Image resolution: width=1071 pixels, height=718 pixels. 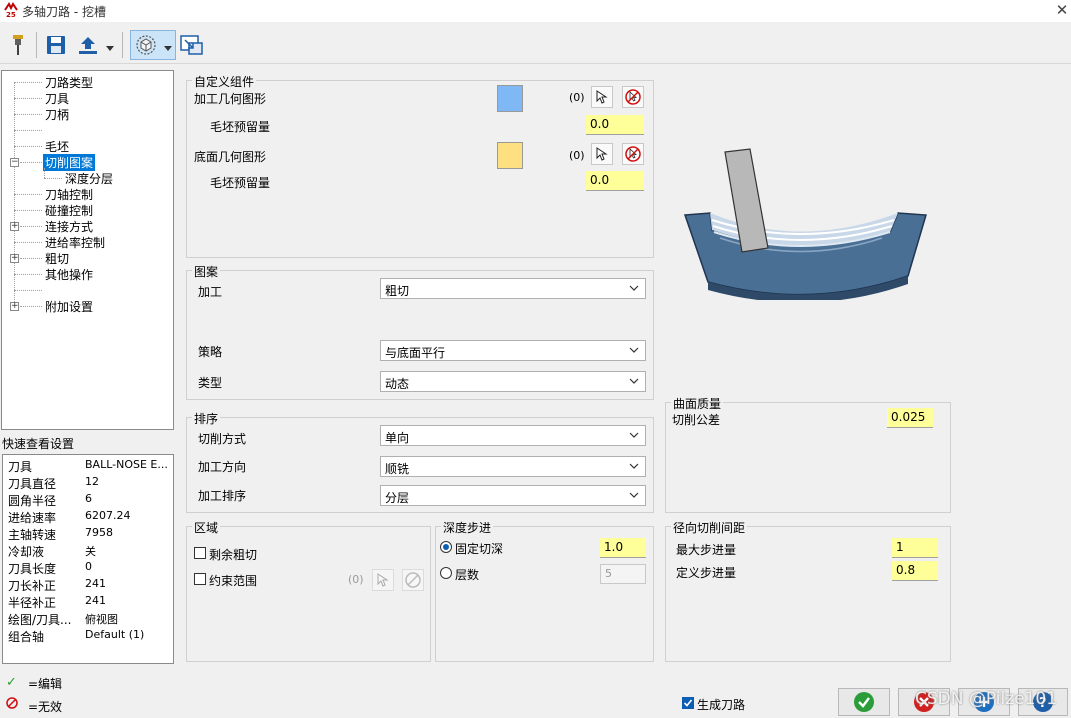 What do you see at coordinates (44, 173) in the screenshot?
I see `tree-line` at bounding box center [44, 173].